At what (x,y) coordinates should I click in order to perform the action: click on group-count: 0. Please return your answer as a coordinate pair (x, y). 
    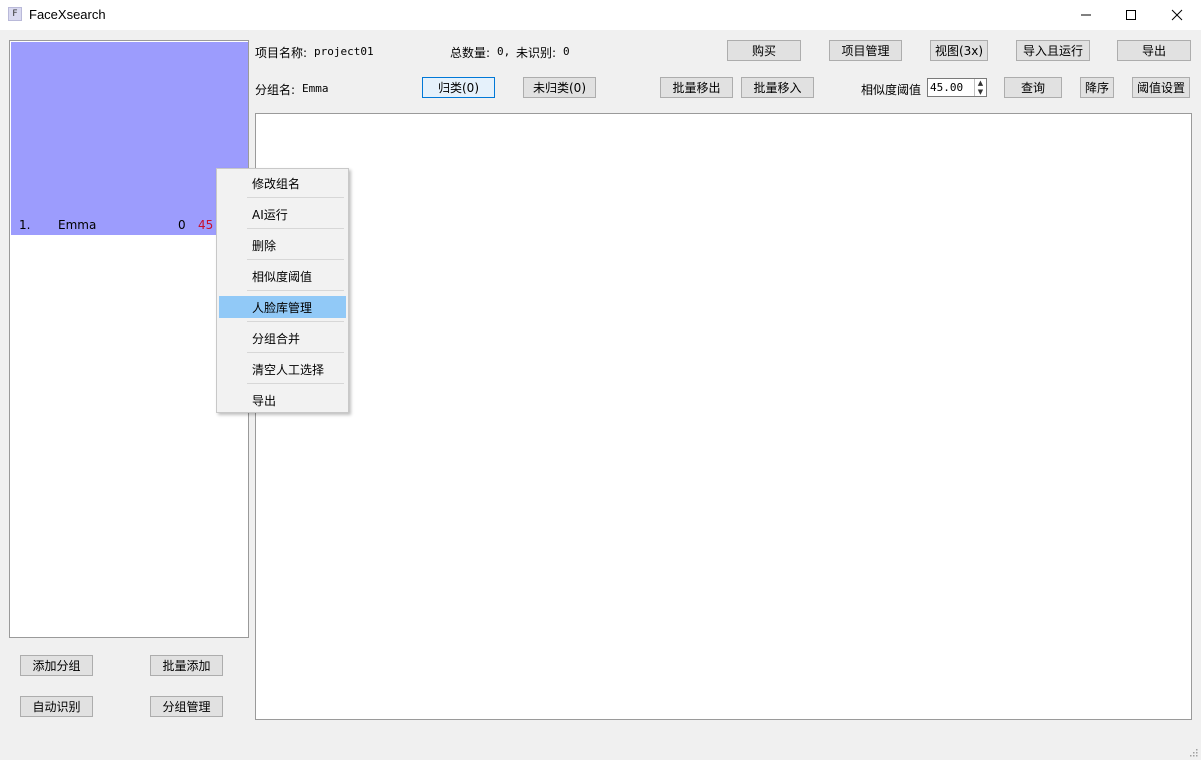
    Looking at the image, I should click on (182, 225).